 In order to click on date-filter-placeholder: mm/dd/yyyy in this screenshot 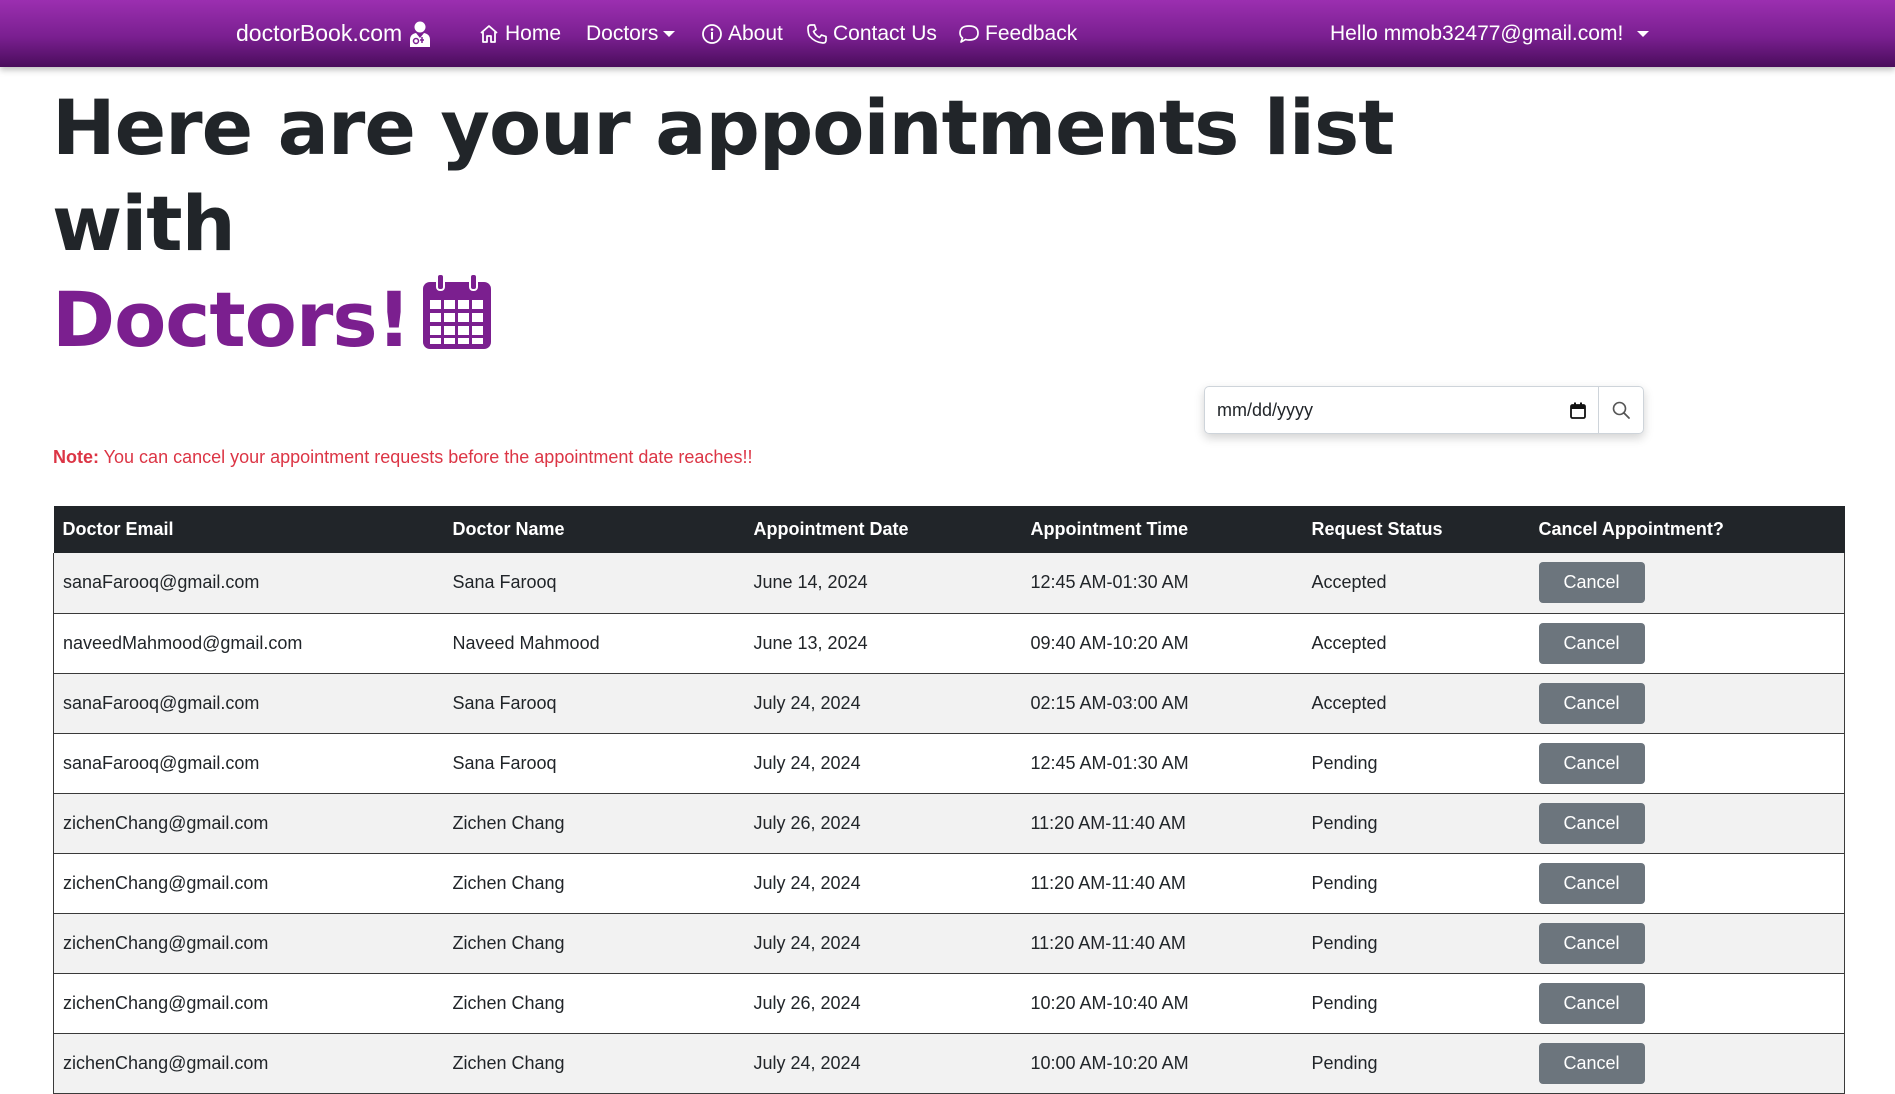, I will do `click(1265, 409)`.